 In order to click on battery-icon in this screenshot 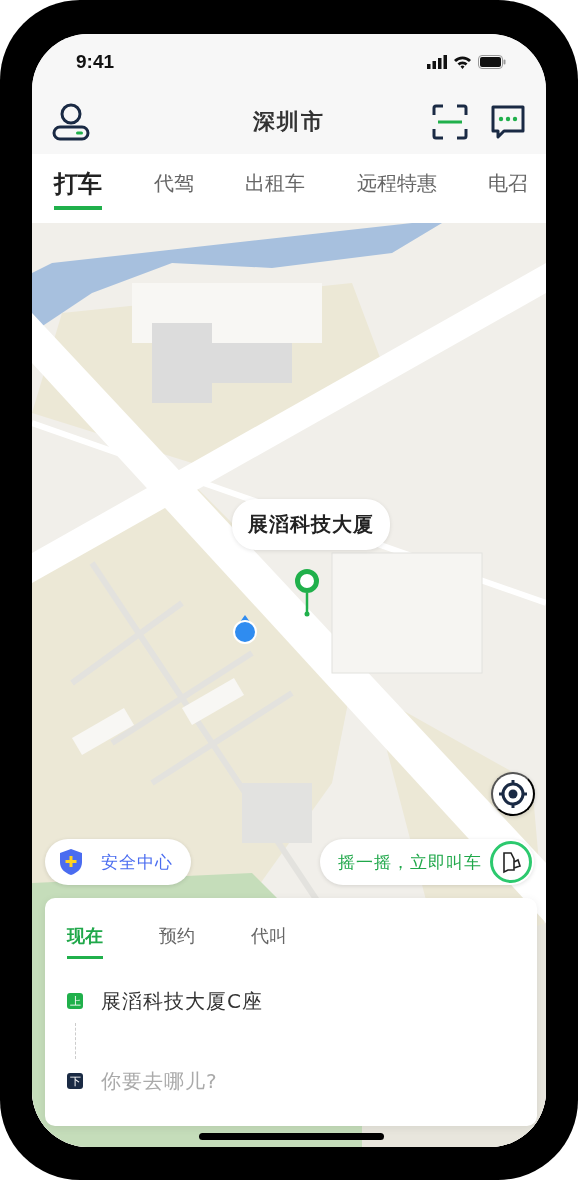, I will do `click(492, 62)`.